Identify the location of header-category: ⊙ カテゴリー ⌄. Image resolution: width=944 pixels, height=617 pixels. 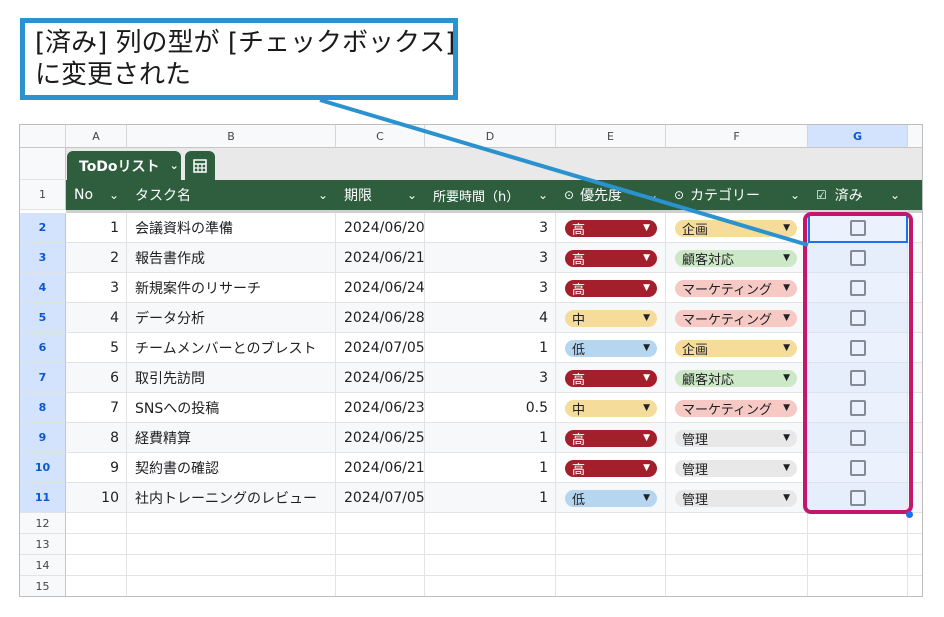
(737, 195).